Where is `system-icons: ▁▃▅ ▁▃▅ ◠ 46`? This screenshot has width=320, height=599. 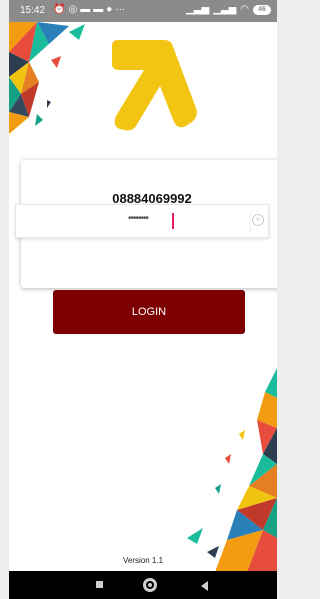 system-icons: ▁▃▅ ▁▃▅ ◠ 46 is located at coordinates (228, 9).